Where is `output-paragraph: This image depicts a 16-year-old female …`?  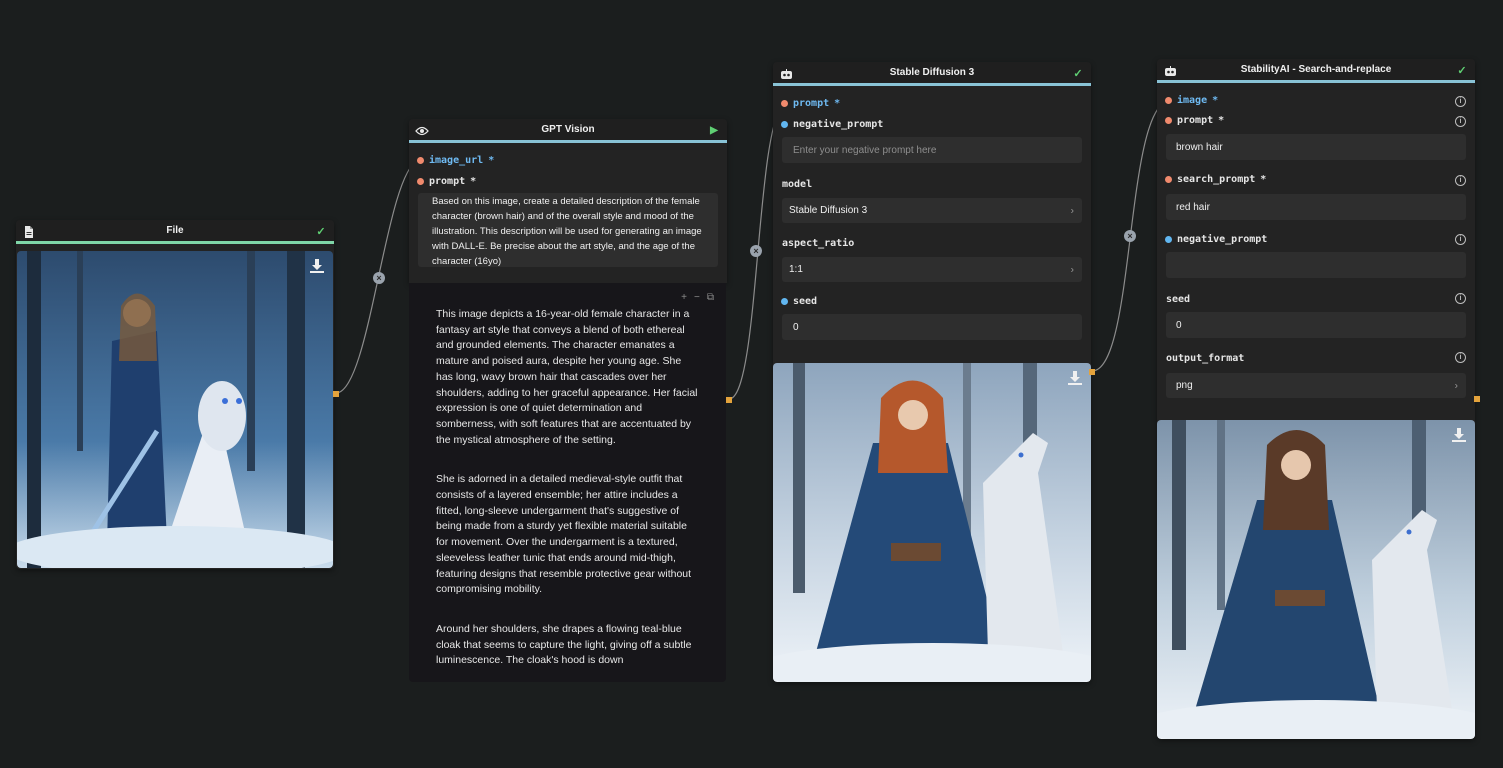 output-paragraph: This image depicts a 16-year-old female … is located at coordinates (567, 377).